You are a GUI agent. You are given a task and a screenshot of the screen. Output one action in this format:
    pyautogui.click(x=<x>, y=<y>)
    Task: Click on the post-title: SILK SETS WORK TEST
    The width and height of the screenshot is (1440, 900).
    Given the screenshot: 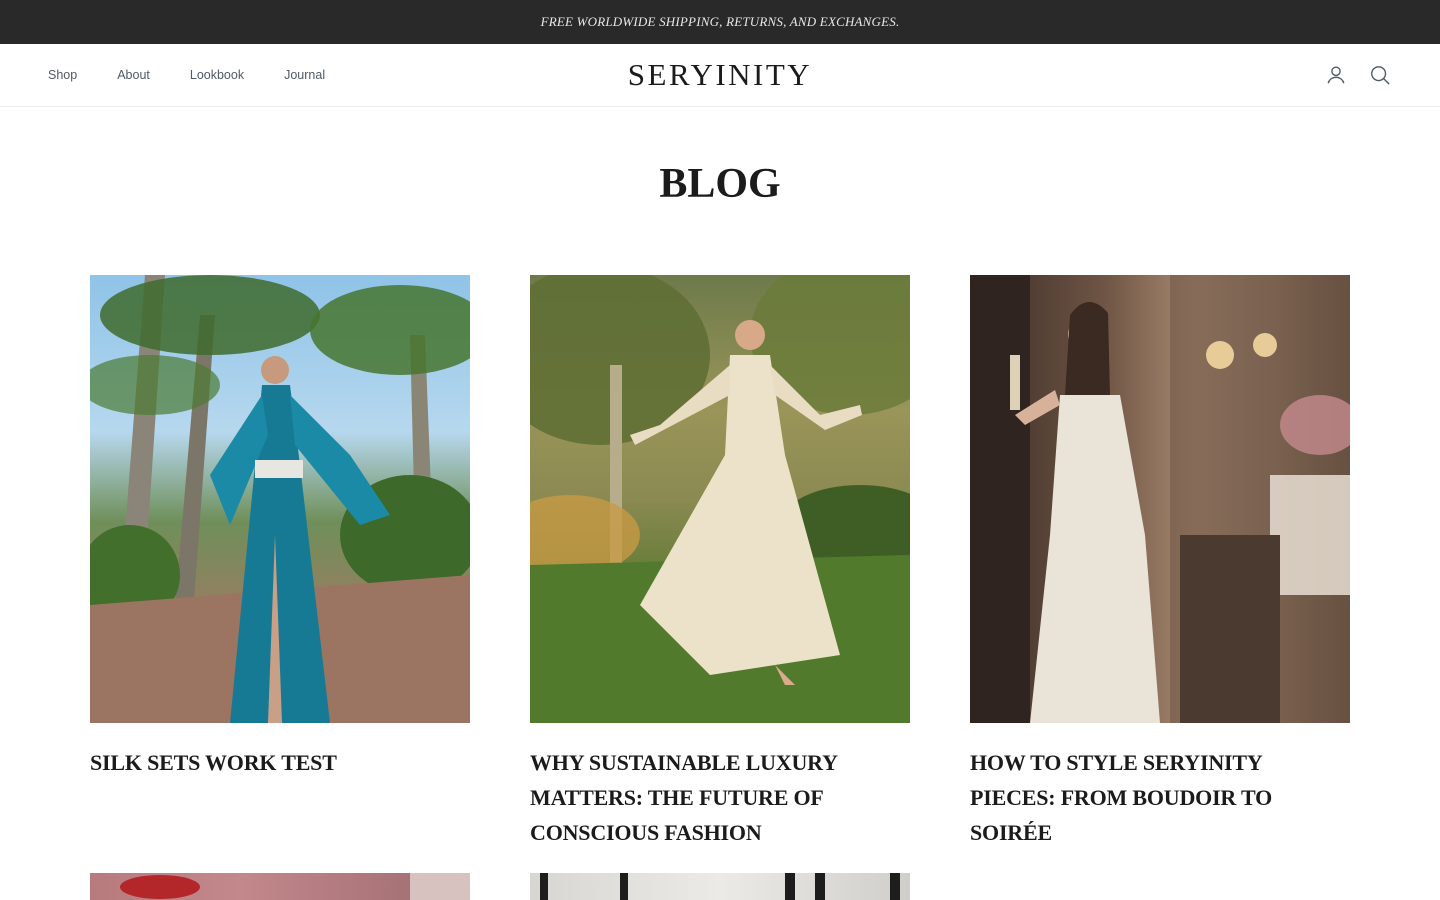 What is the action you would take?
    pyautogui.click(x=280, y=762)
    